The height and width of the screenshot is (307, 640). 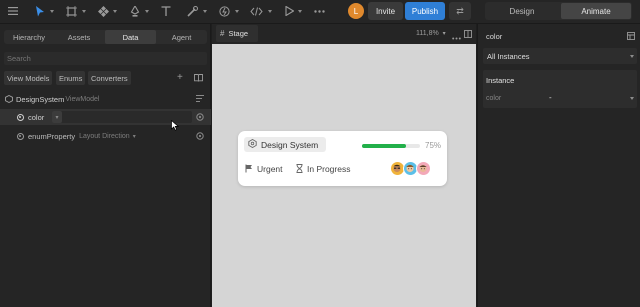 What do you see at coordinates (40, 11) in the screenshot?
I see `pointer-icon` at bounding box center [40, 11].